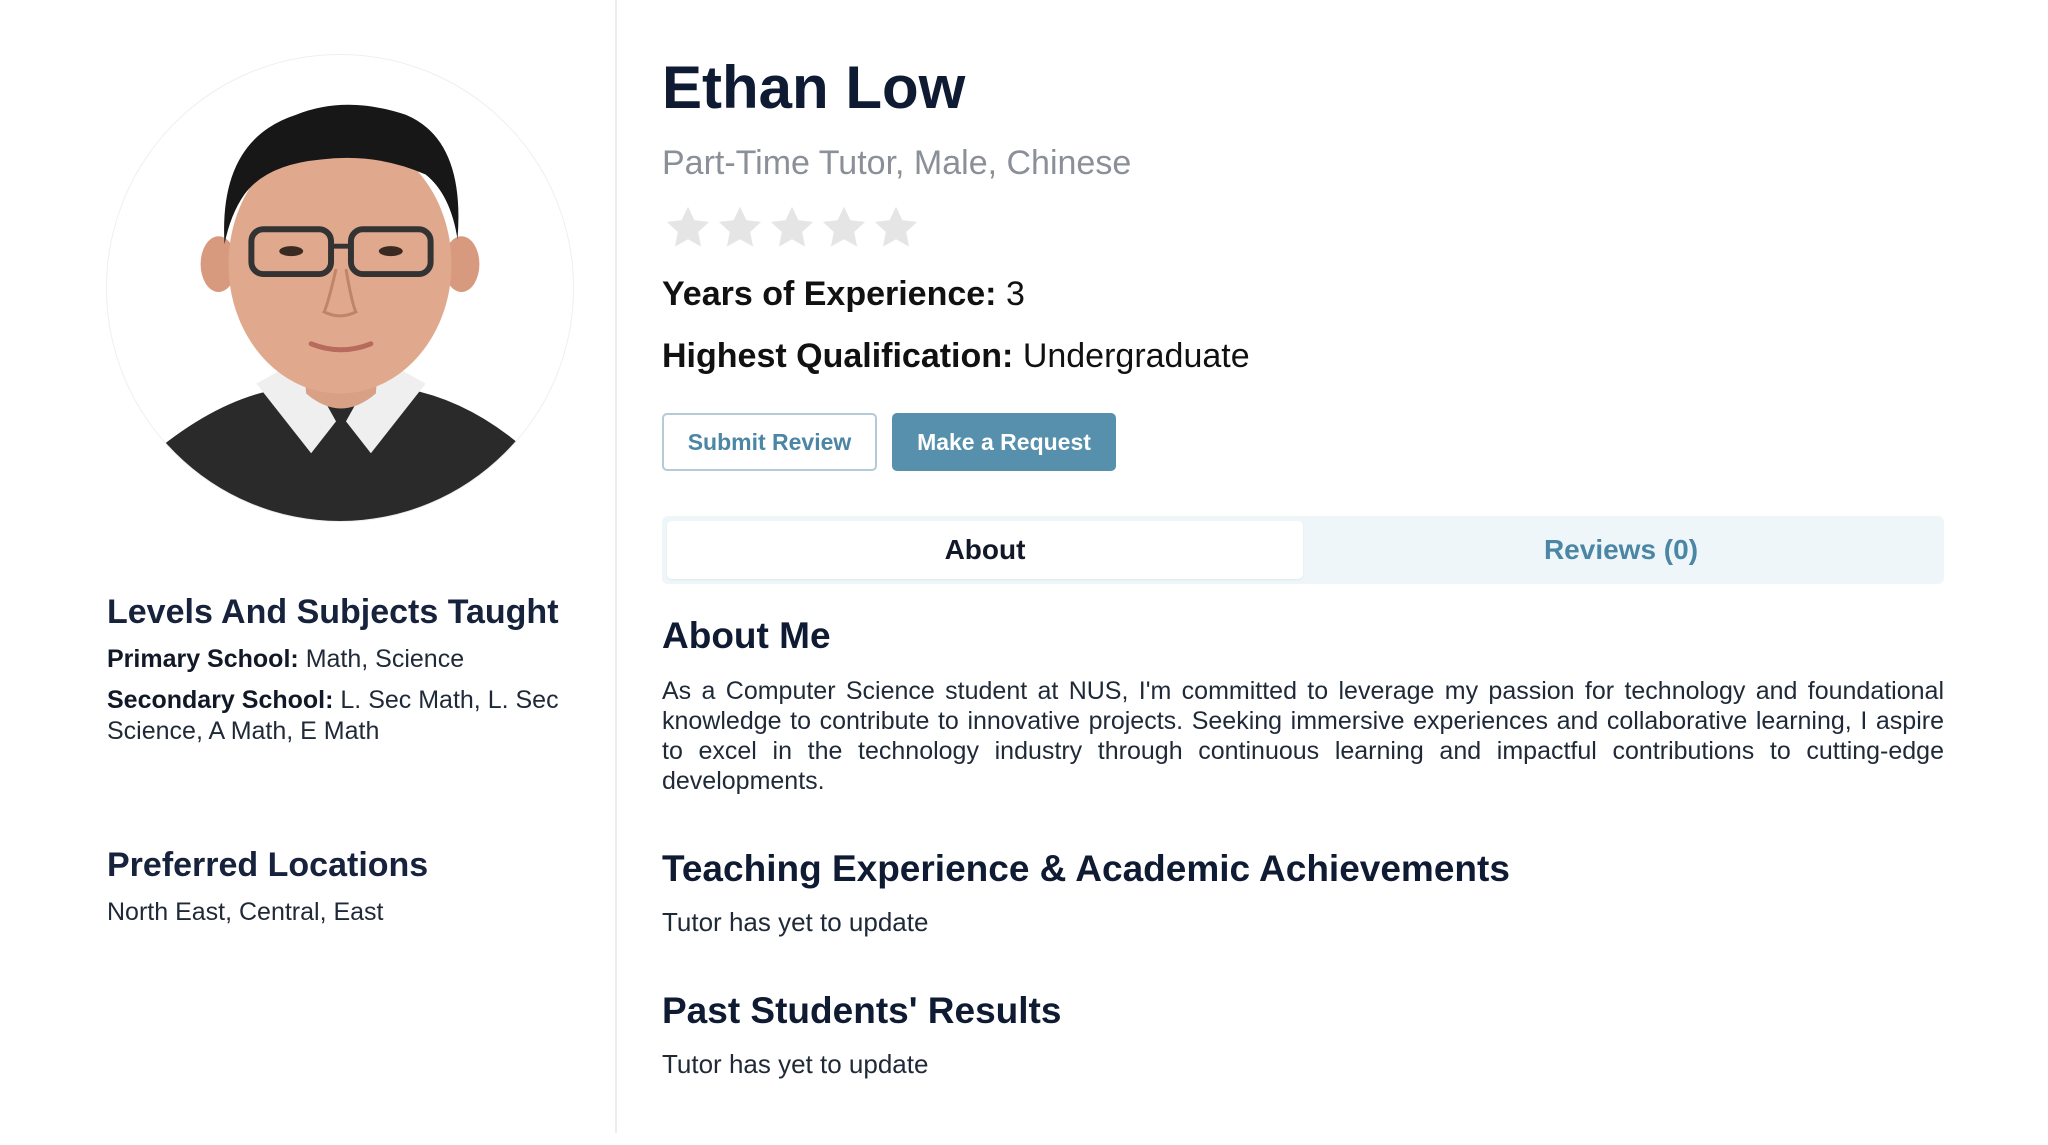  What do you see at coordinates (746, 635) in the screenshot?
I see `about-me-title: About Me` at bounding box center [746, 635].